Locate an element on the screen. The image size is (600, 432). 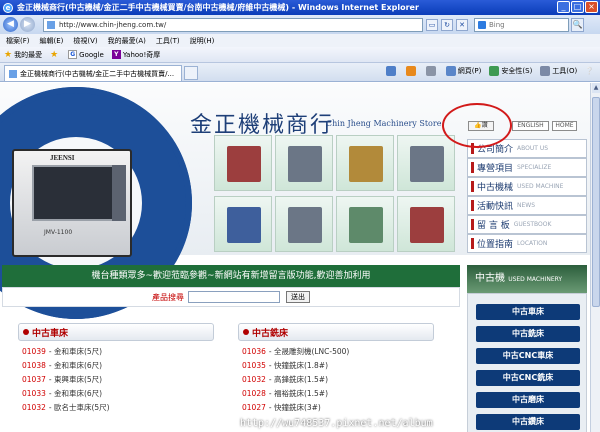
search-button: 🔍 is located at coordinates (577, 24).